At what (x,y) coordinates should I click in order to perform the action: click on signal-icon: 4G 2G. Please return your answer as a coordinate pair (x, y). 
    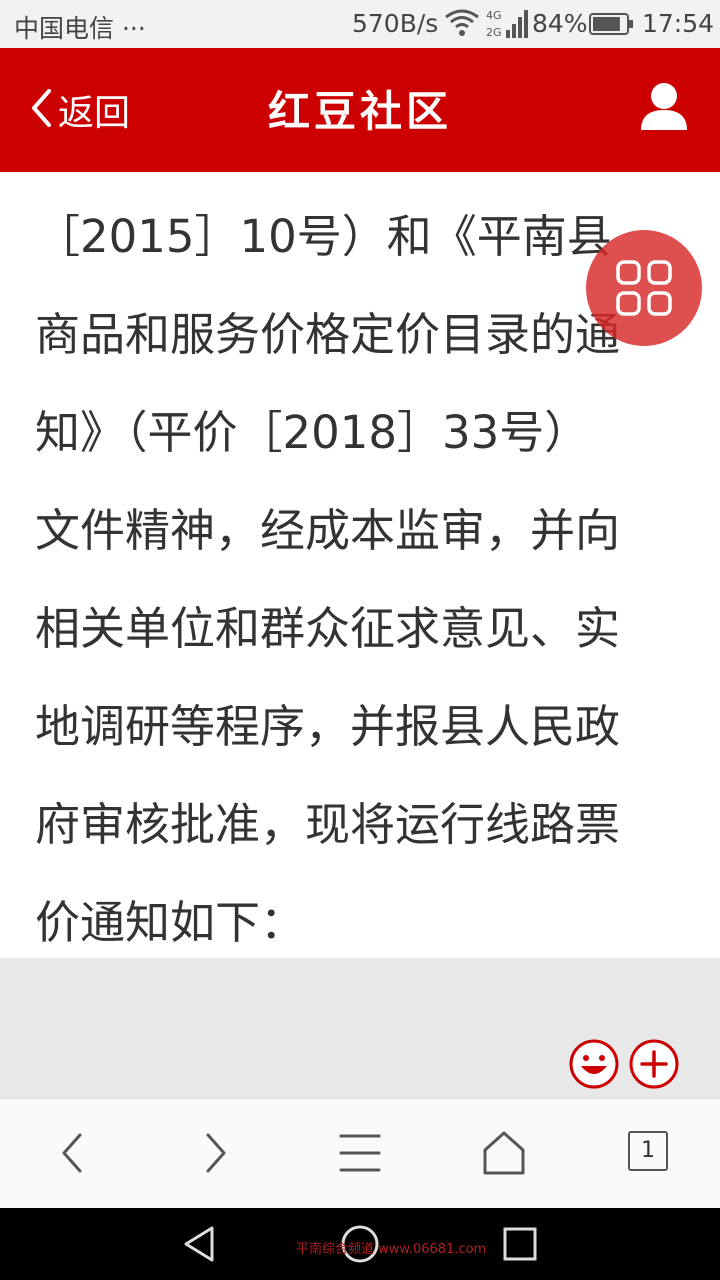
    Looking at the image, I should click on (507, 27).